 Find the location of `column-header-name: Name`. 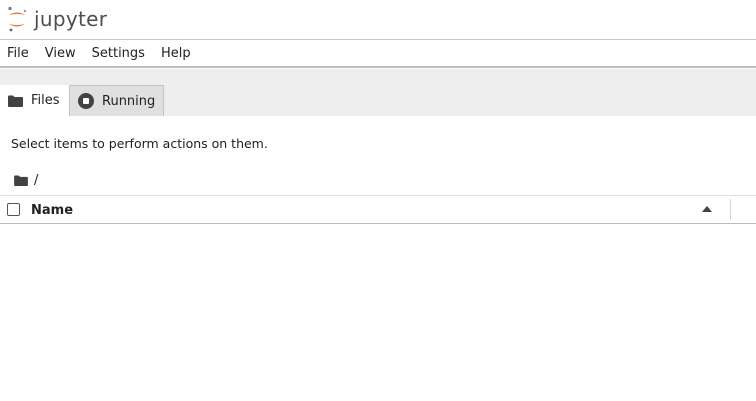

column-header-name: Name is located at coordinates (52, 210).